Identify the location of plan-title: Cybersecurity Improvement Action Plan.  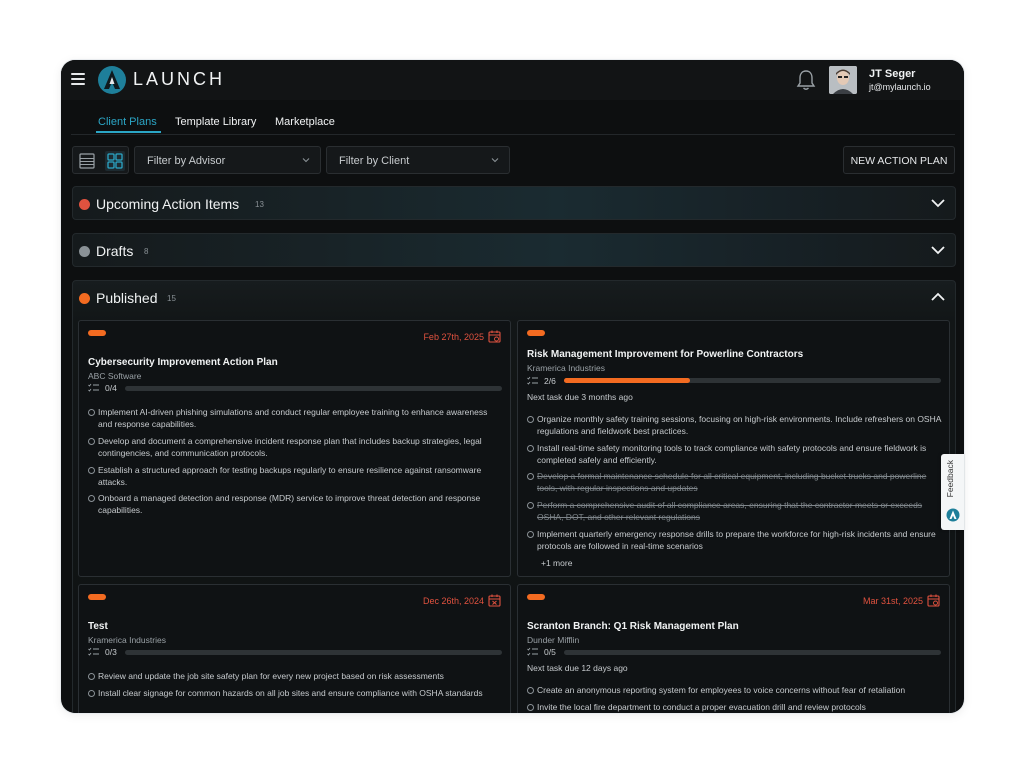
(183, 362).